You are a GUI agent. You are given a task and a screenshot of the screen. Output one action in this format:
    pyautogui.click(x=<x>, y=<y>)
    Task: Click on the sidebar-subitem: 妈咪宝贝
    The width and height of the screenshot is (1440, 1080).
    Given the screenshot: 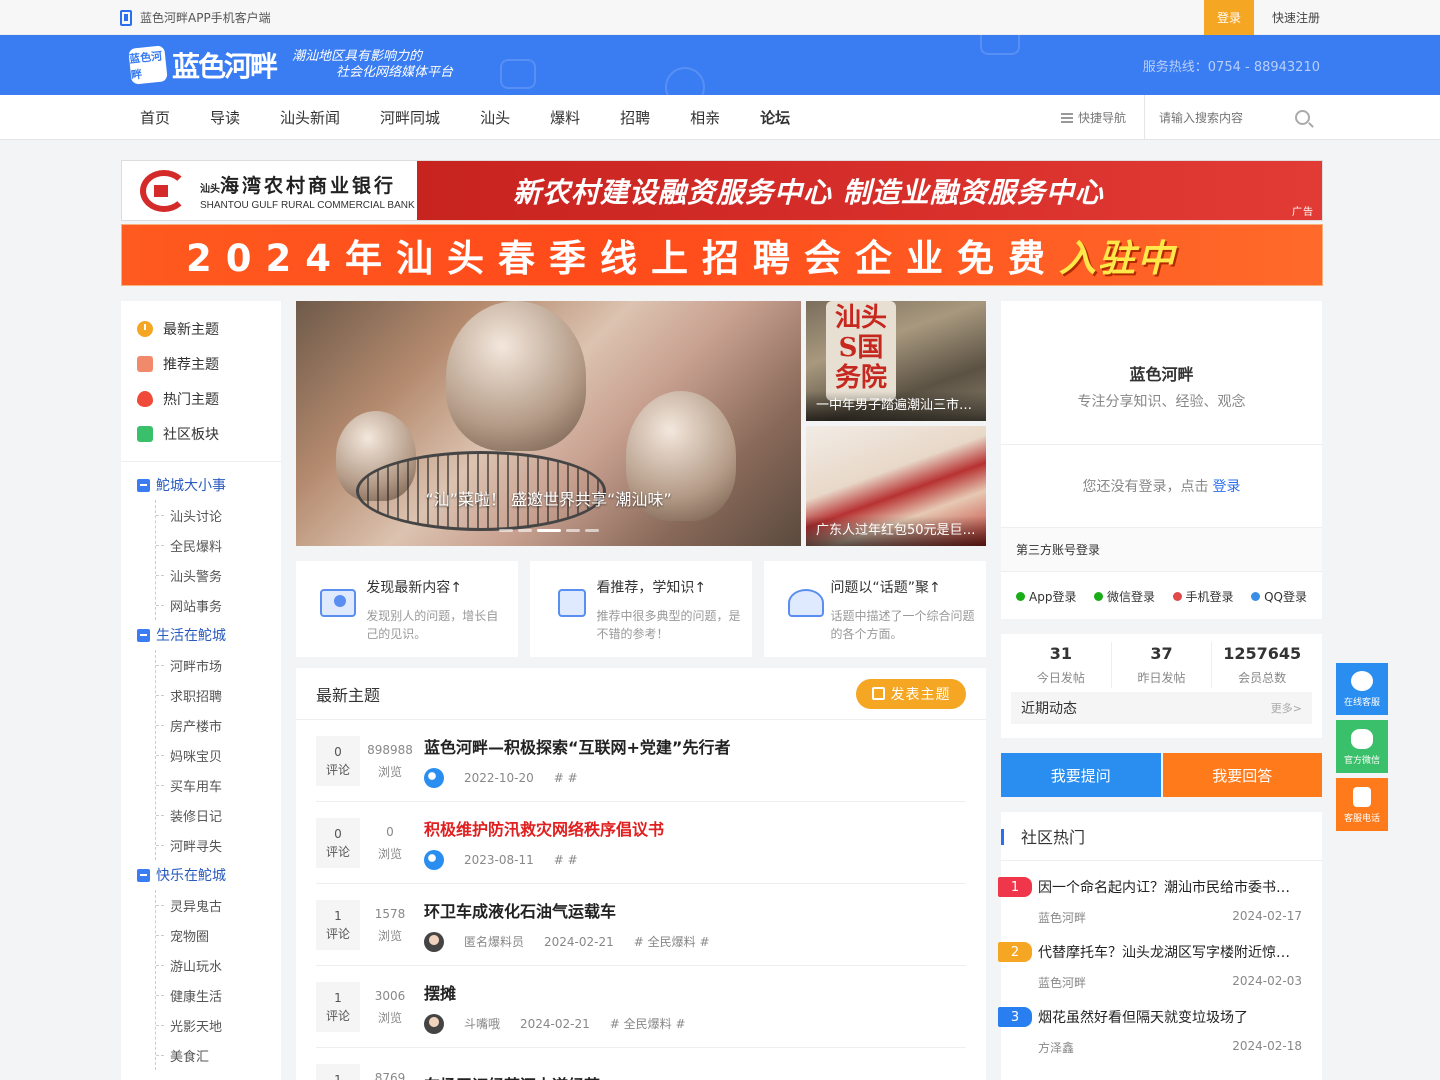 What is the action you would take?
    pyautogui.click(x=218, y=755)
    